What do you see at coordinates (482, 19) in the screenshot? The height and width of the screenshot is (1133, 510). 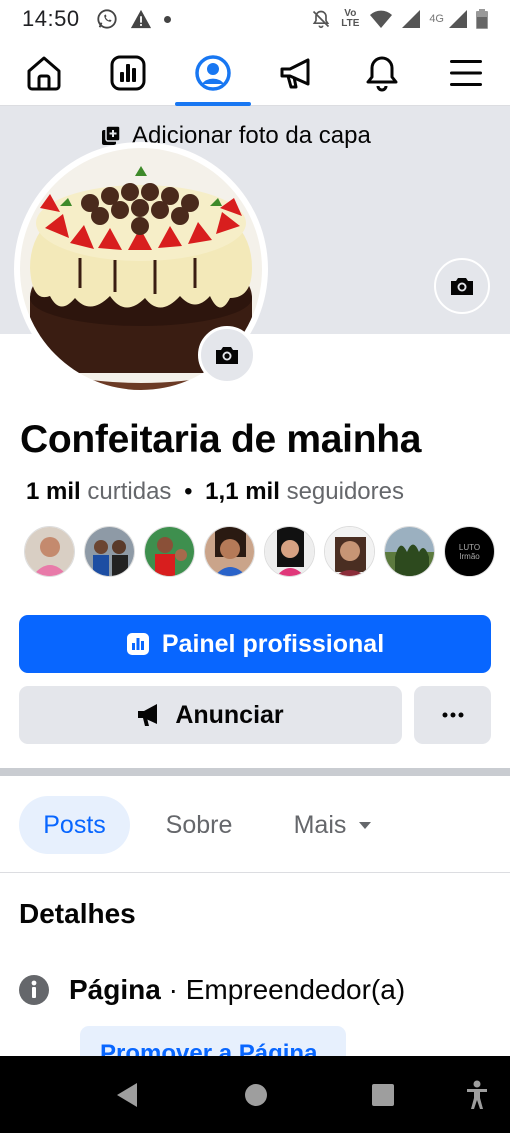 I see `battery-icon` at bounding box center [482, 19].